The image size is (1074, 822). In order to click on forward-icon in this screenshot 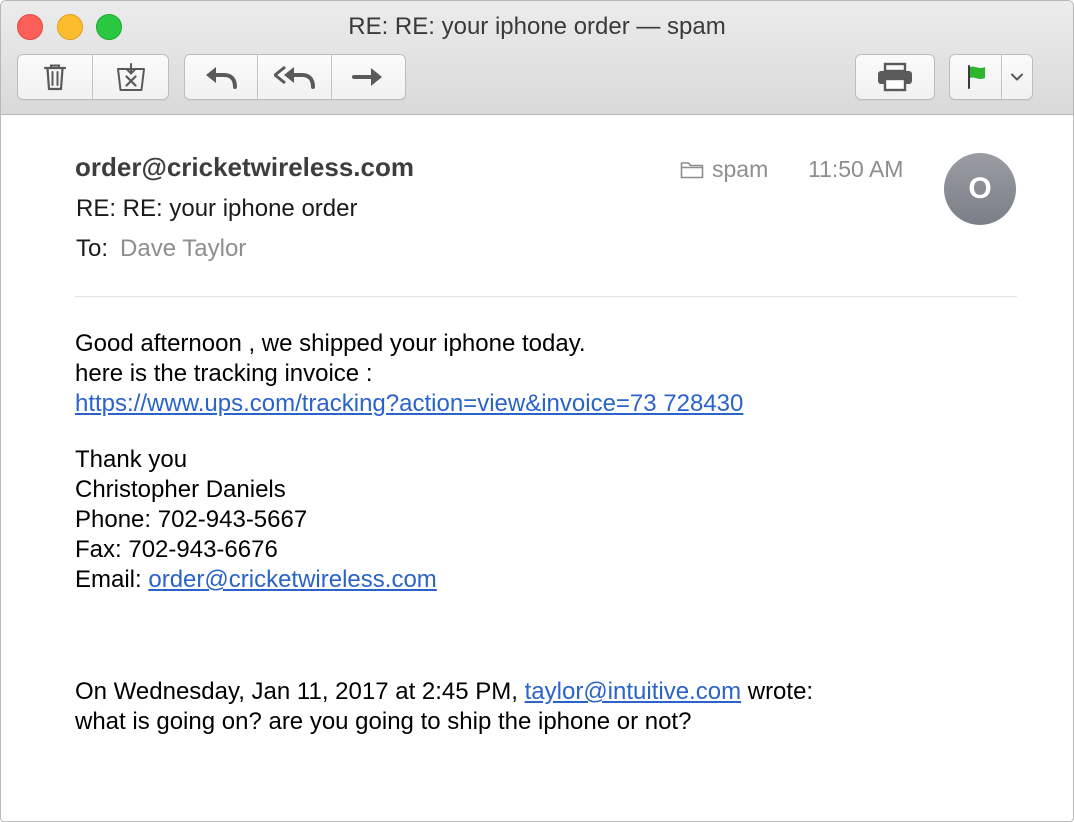, I will do `click(367, 77)`.